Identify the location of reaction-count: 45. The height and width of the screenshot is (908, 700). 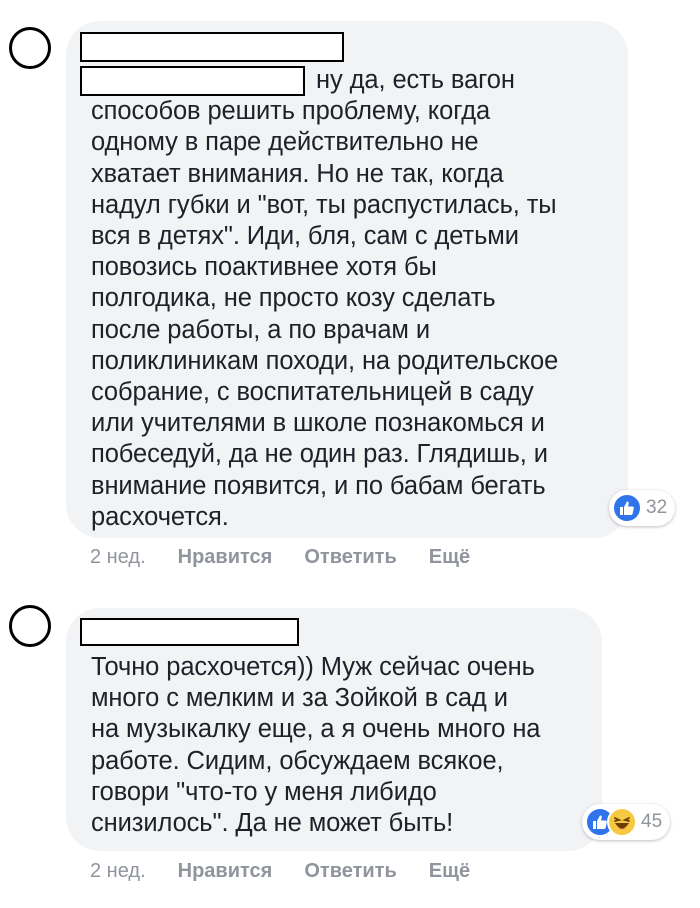
(652, 821).